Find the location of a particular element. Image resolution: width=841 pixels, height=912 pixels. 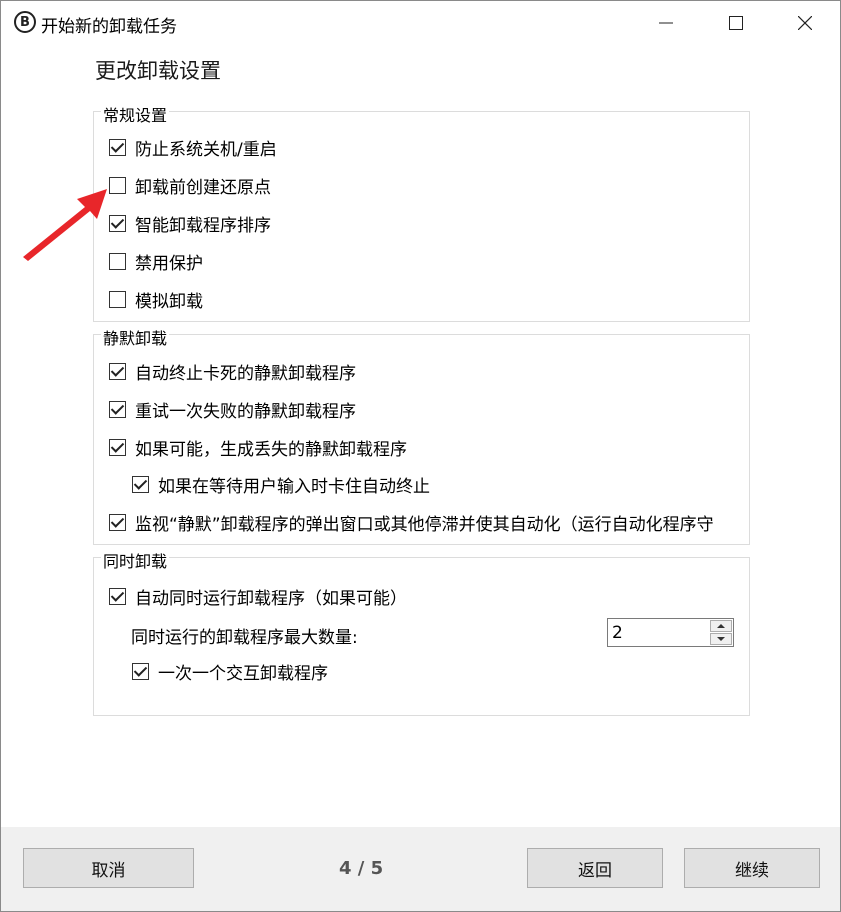

close-icon is located at coordinates (805, 23).